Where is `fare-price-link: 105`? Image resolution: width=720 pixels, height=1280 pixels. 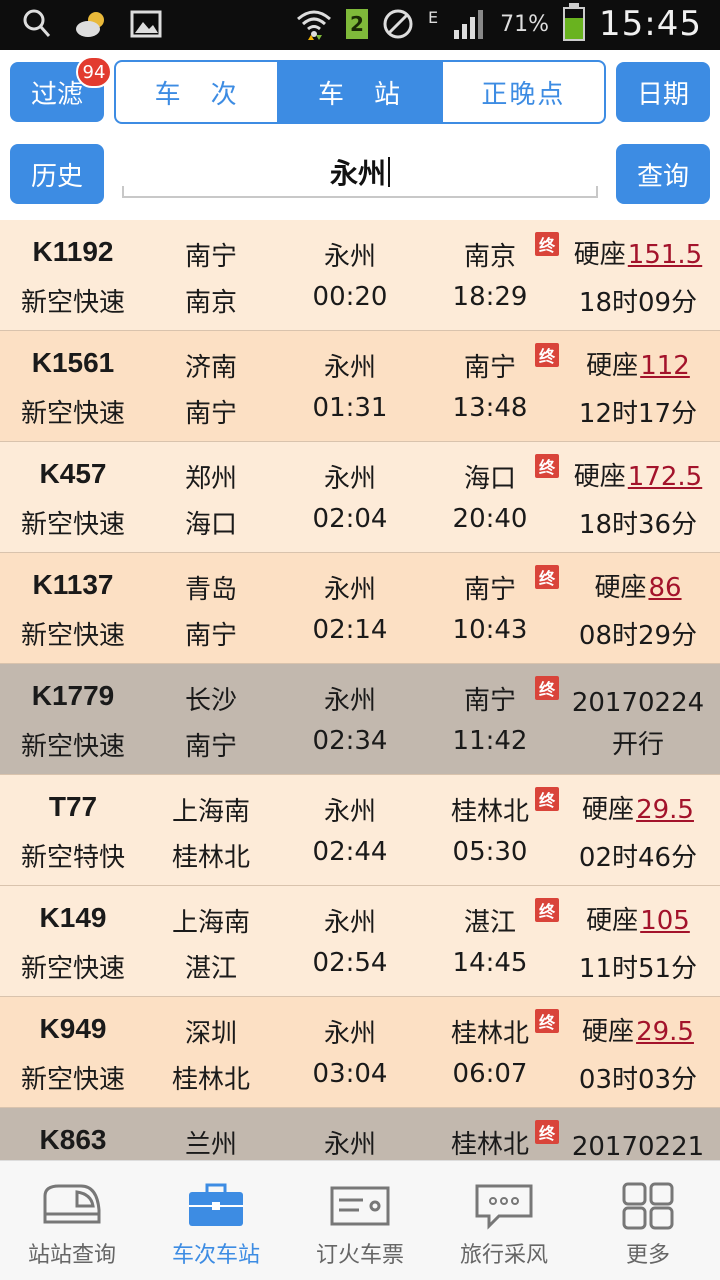
fare-price-link: 105 is located at coordinates (665, 921).